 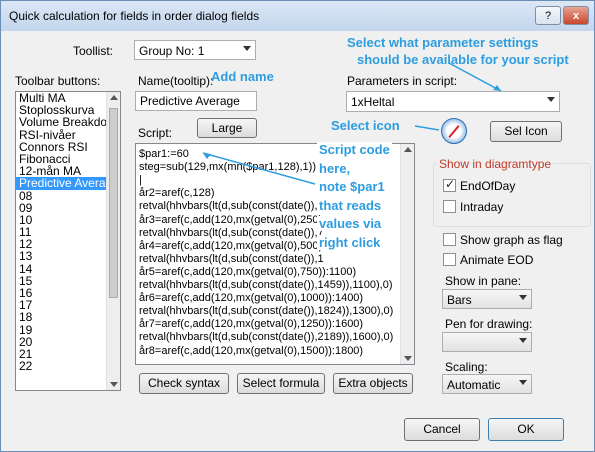 What do you see at coordinates (58, 81) in the screenshot?
I see `toolbar-buttons-label: Toolbar buttons:` at bounding box center [58, 81].